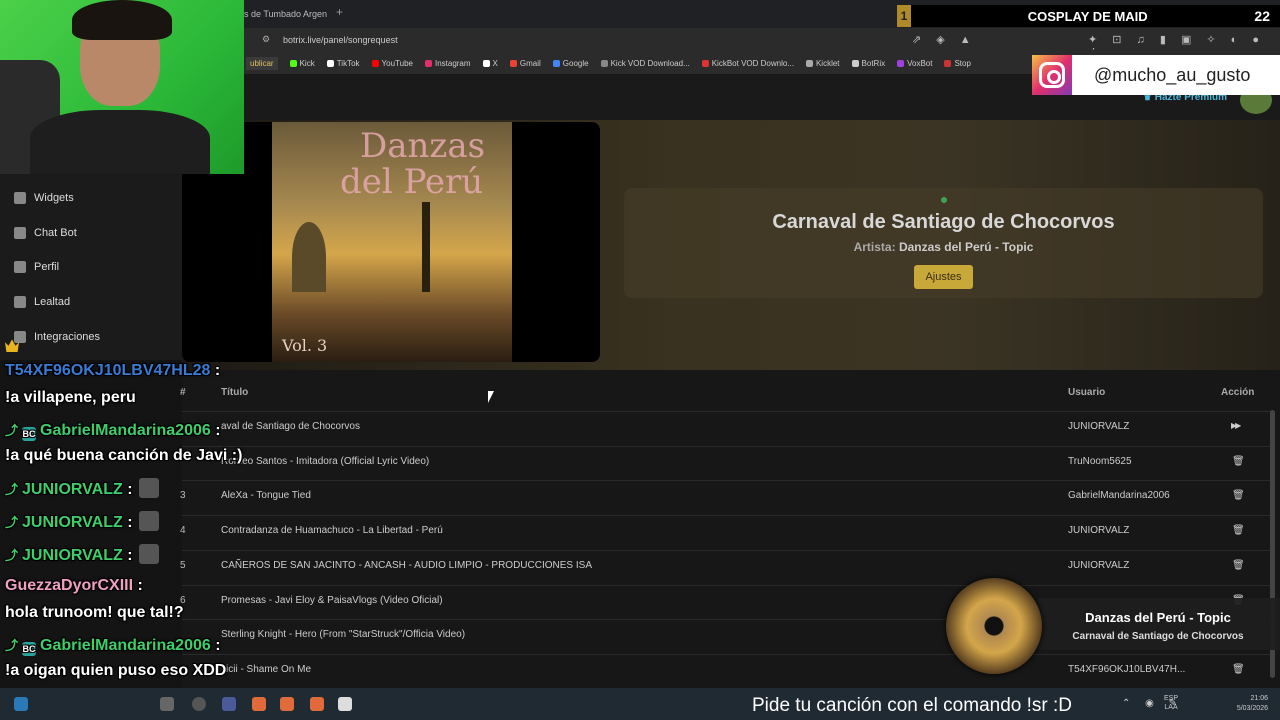  I want to click on bookmark-label: Gmail, so click(530, 63).